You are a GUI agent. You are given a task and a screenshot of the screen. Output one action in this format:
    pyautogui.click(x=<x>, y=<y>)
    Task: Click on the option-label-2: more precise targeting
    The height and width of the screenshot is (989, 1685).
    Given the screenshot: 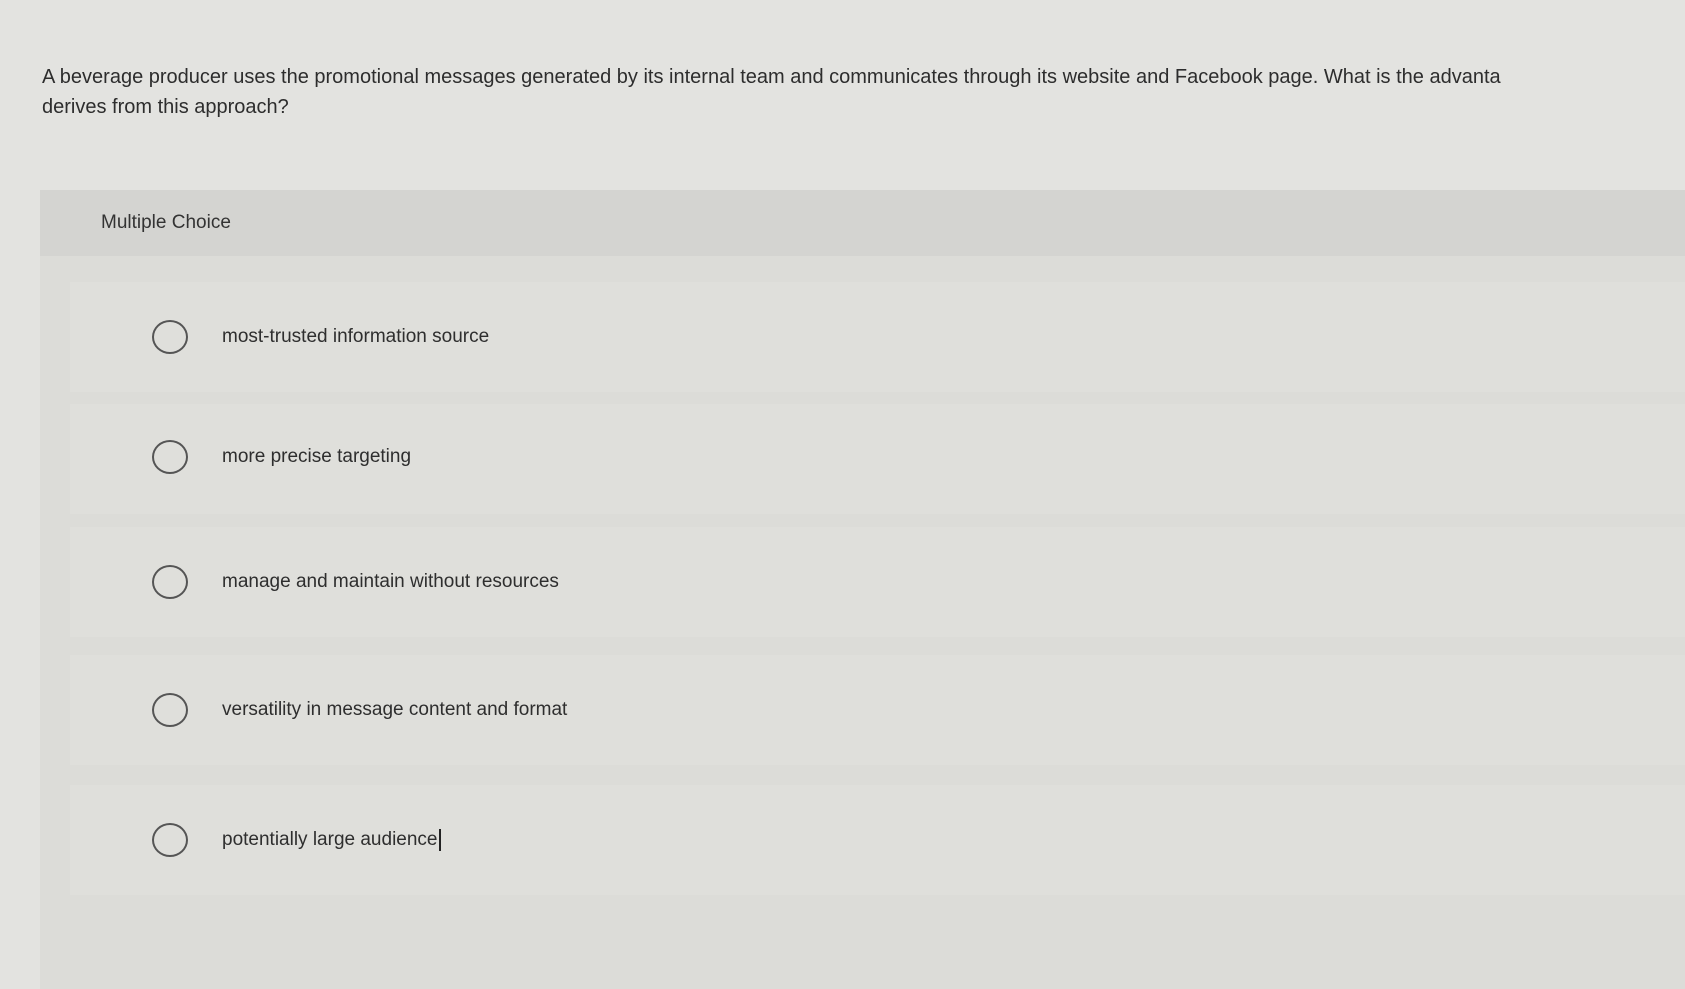 What is the action you would take?
    pyautogui.click(x=316, y=457)
    